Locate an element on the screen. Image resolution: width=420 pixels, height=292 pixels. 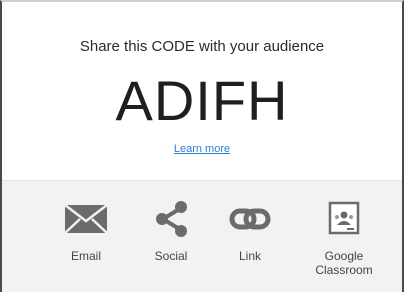
learn-more-link: Learn more is located at coordinates (202, 149).